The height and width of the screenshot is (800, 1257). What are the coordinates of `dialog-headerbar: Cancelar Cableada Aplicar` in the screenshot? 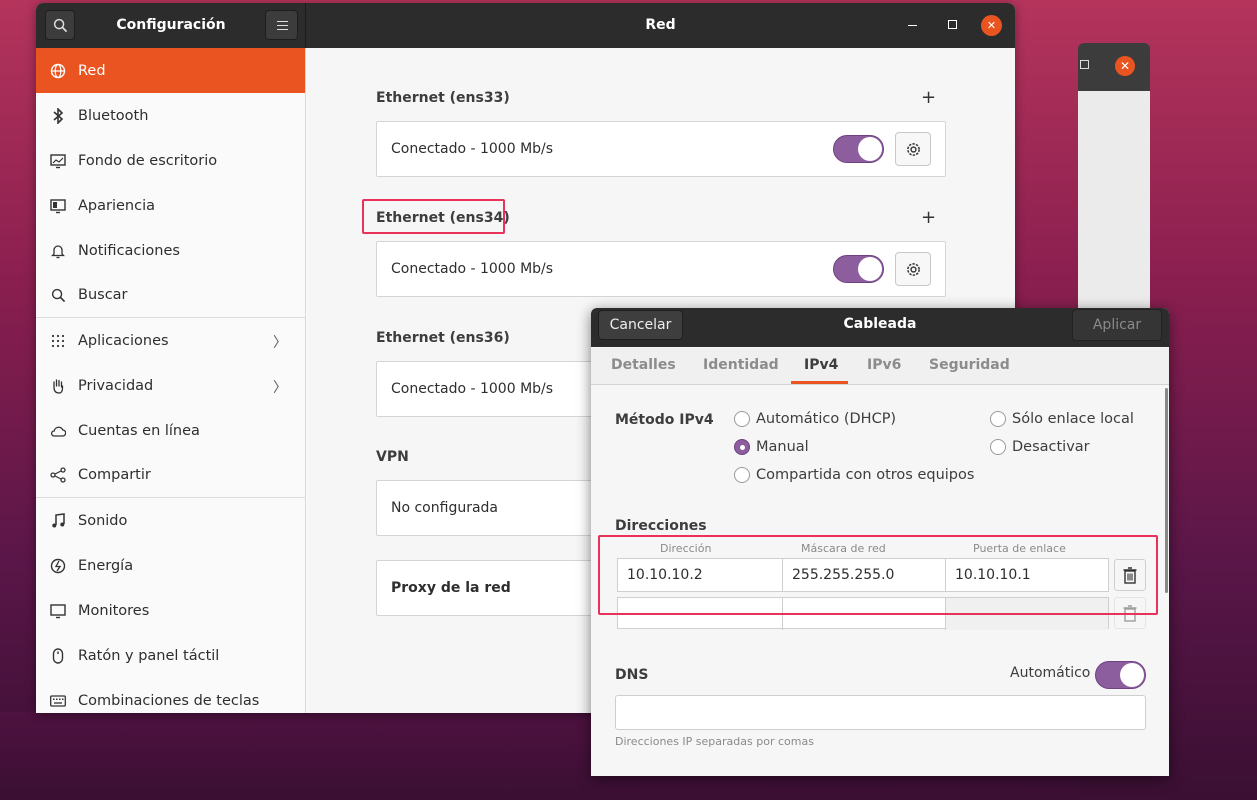 It's located at (880, 327).